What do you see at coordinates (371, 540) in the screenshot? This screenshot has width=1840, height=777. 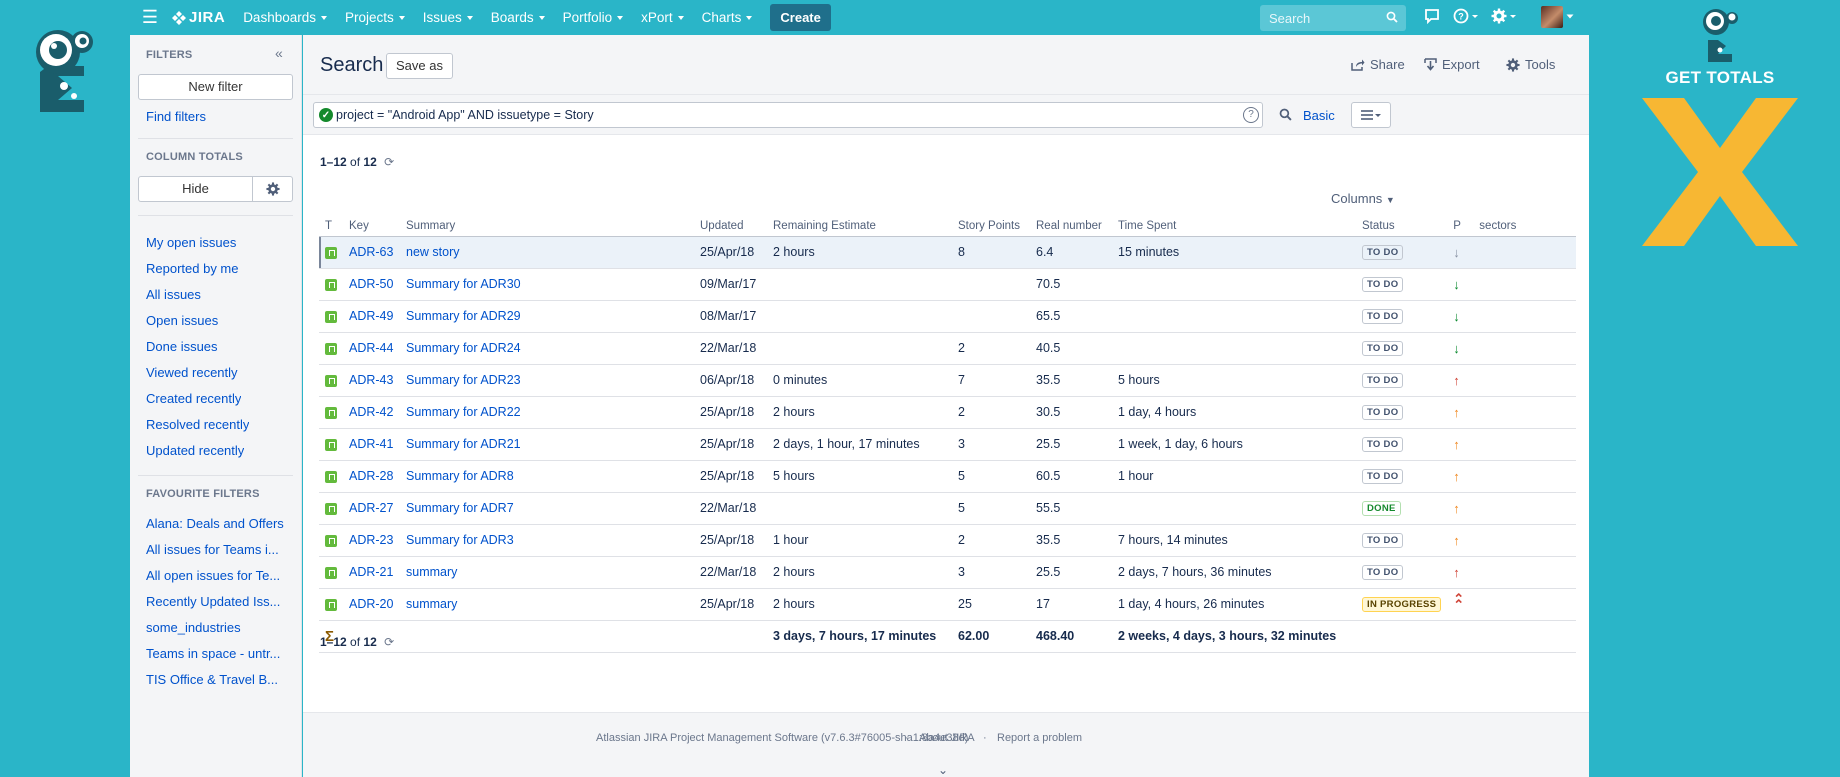 I see `issue-key-link: ADR-23` at bounding box center [371, 540].